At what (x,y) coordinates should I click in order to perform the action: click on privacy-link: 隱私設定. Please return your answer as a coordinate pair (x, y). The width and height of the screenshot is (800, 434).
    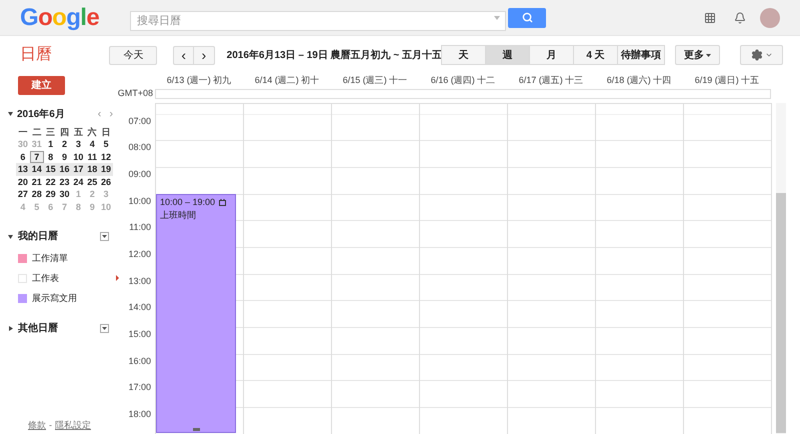
    Looking at the image, I should click on (73, 425).